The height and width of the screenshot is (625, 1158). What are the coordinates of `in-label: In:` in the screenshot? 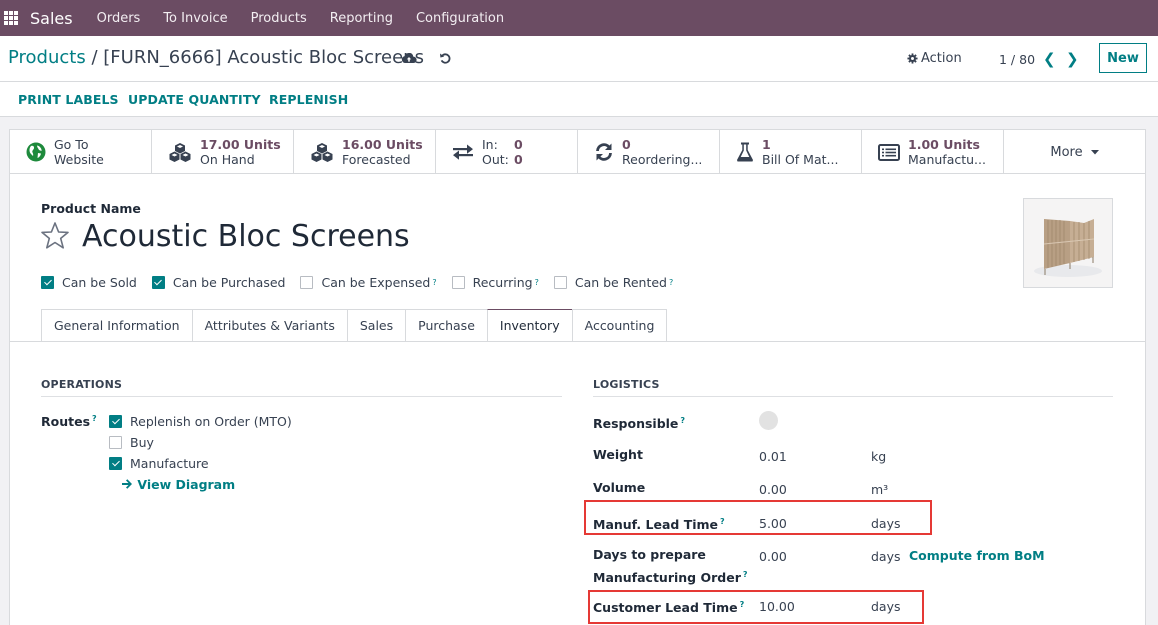 It's located at (490, 144).